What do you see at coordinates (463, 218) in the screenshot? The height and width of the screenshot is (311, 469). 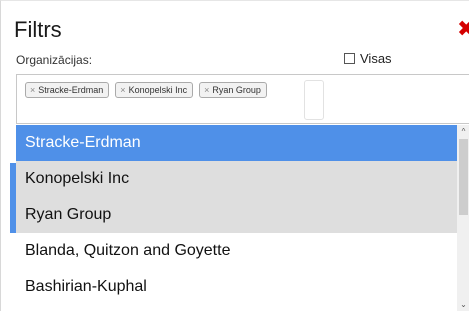 I see `dropdown-scrollbar: ^ ⌄` at bounding box center [463, 218].